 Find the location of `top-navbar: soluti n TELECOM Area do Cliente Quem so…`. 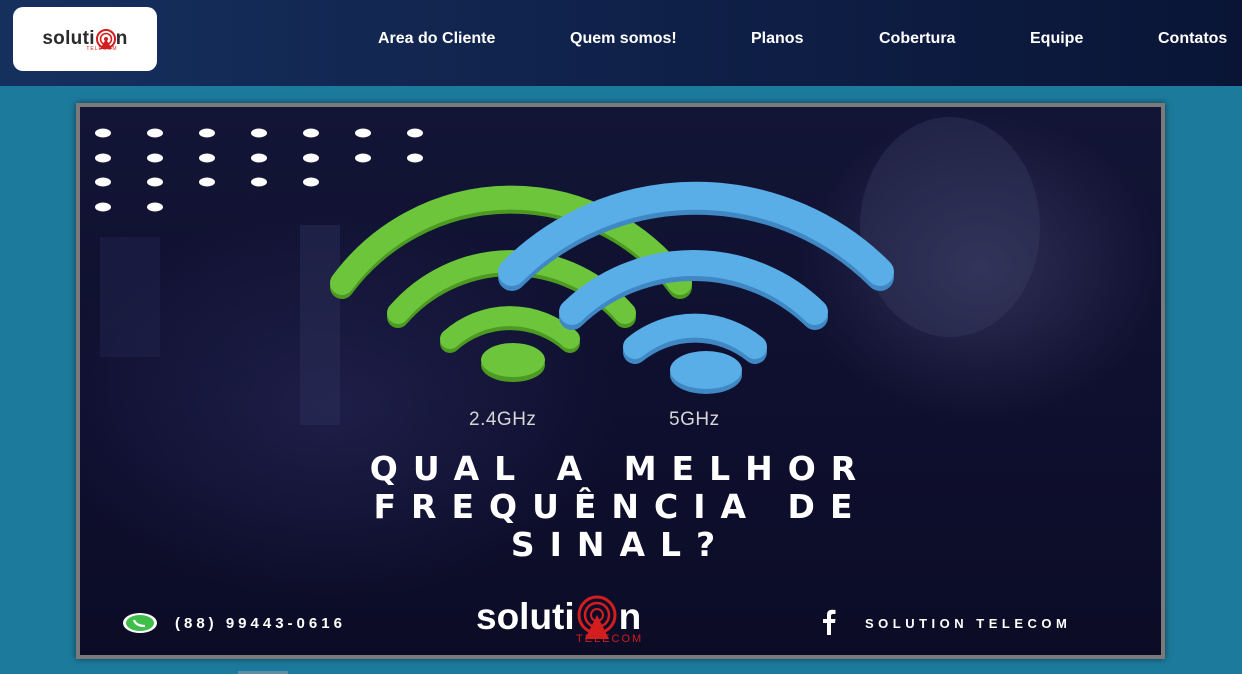

top-navbar: soluti n TELECOM Area do Cliente Quem so… is located at coordinates (621, 43).